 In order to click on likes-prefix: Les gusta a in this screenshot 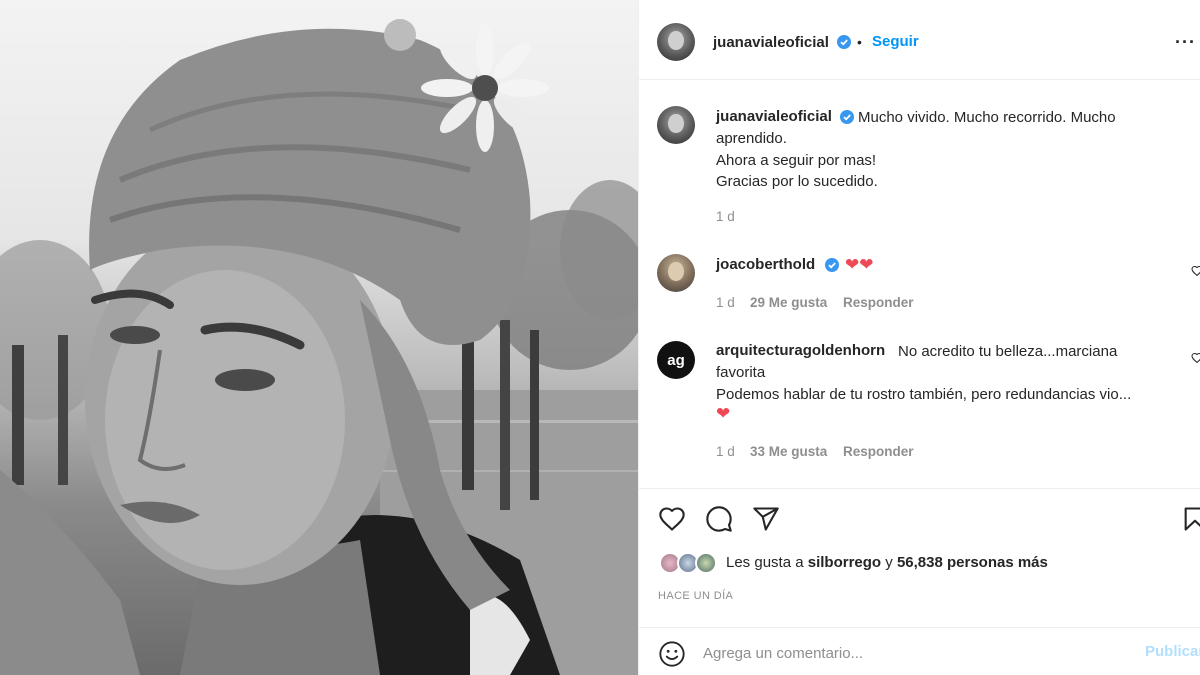, I will do `click(765, 562)`.